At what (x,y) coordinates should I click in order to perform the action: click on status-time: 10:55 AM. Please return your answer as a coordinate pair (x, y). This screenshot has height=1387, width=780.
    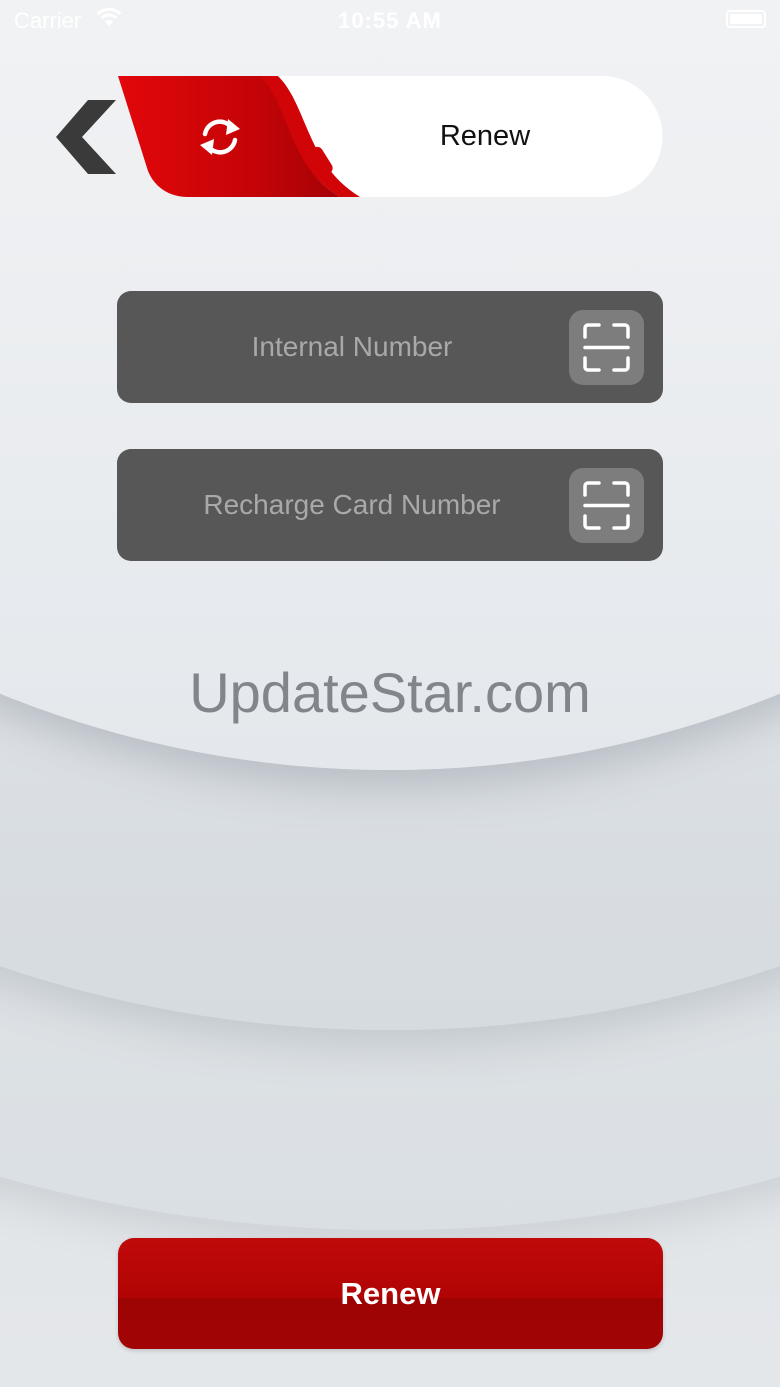
    Looking at the image, I should click on (390, 20).